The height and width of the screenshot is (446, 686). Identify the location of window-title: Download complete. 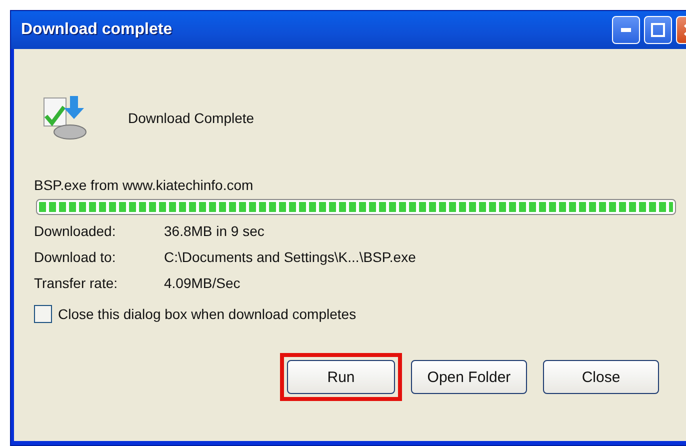
(96, 30).